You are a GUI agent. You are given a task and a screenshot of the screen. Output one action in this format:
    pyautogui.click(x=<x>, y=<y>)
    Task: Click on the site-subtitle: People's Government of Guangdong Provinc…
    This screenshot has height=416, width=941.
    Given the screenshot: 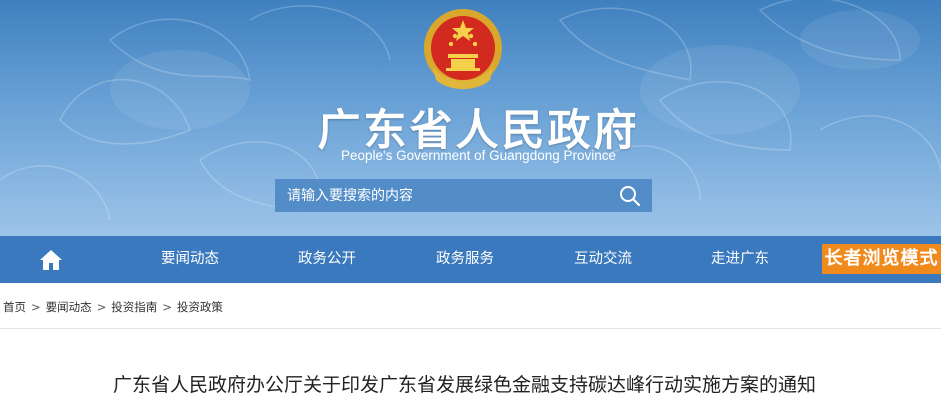 What is the action you would take?
    pyautogui.click(x=478, y=155)
    